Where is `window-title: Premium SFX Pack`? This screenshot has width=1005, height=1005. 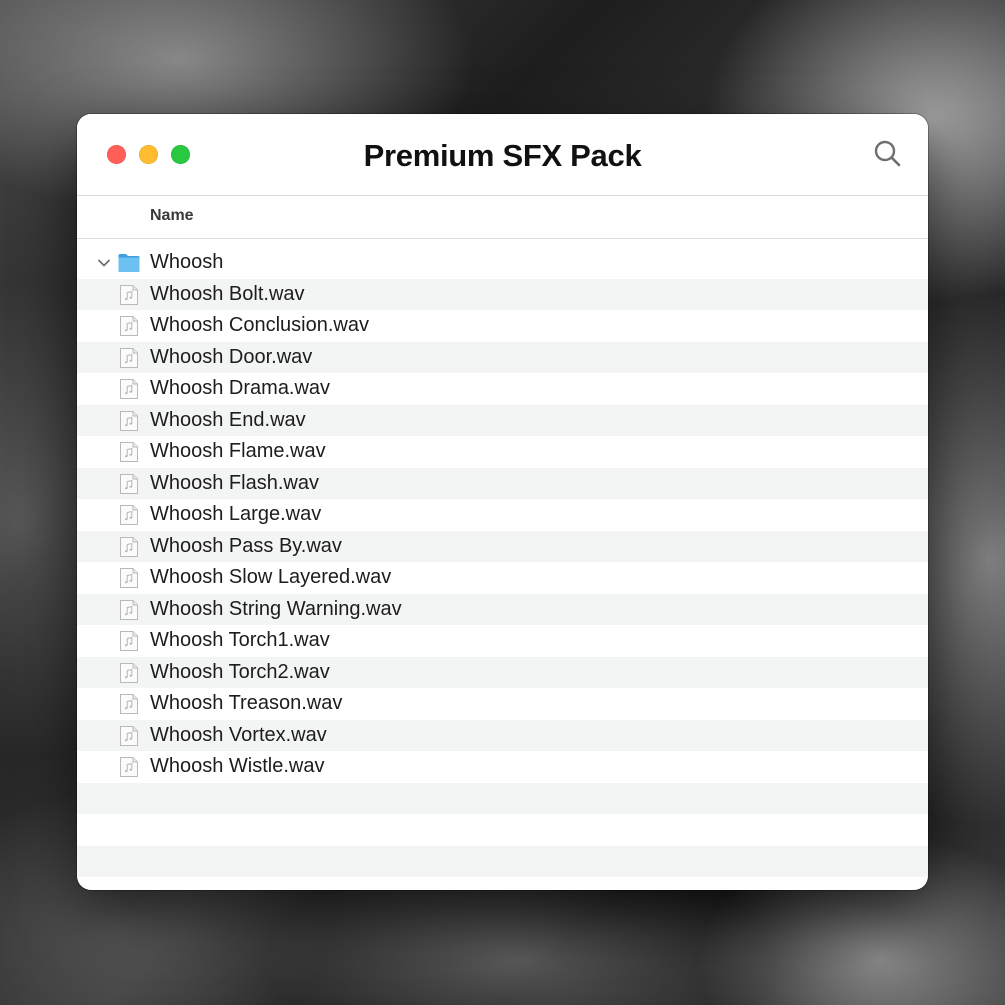 window-title: Premium SFX Pack is located at coordinates (502, 155).